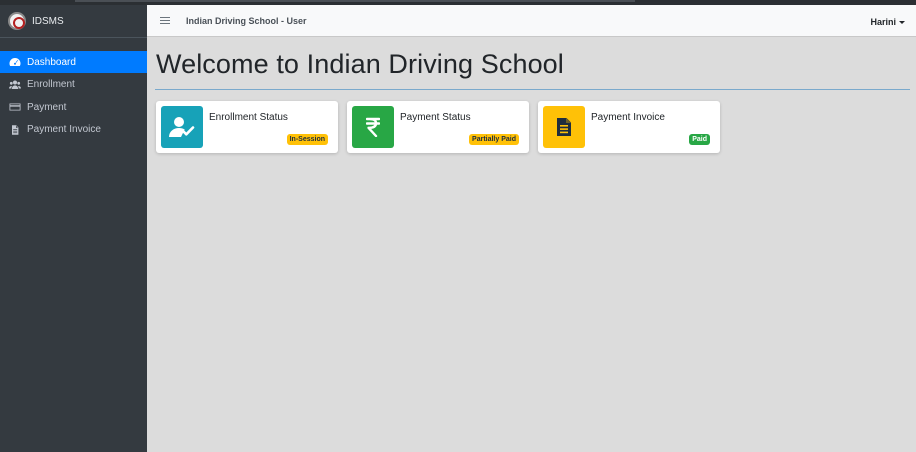 The width and height of the screenshot is (916, 452). What do you see at coordinates (15, 85) in the screenshot?
I see `users-icon` at bounding box center [15, 85].